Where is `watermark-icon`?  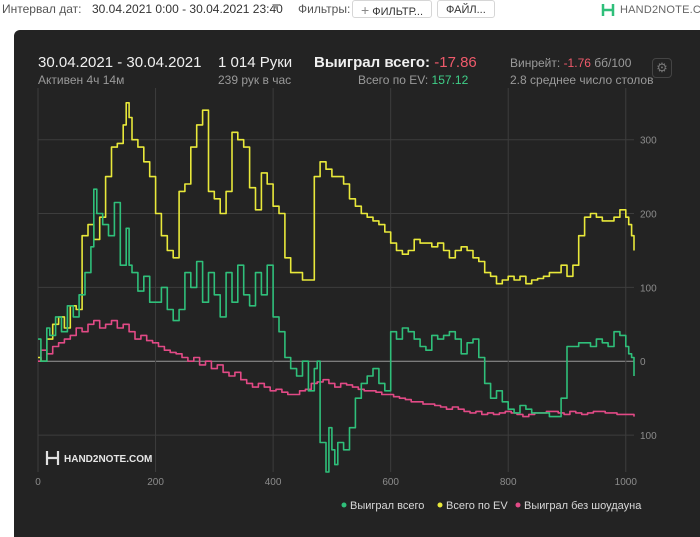 watermark-icon is located at coordinates (52, 458).